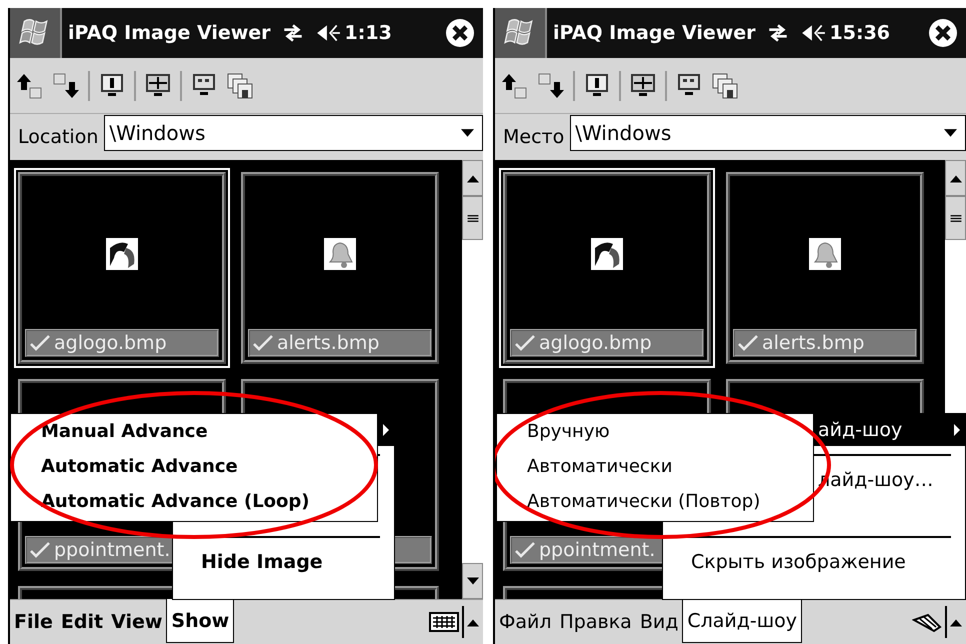  Describe the element at coordinates (58, 137) in the screenshot. I see `location-label: Location` at that location.